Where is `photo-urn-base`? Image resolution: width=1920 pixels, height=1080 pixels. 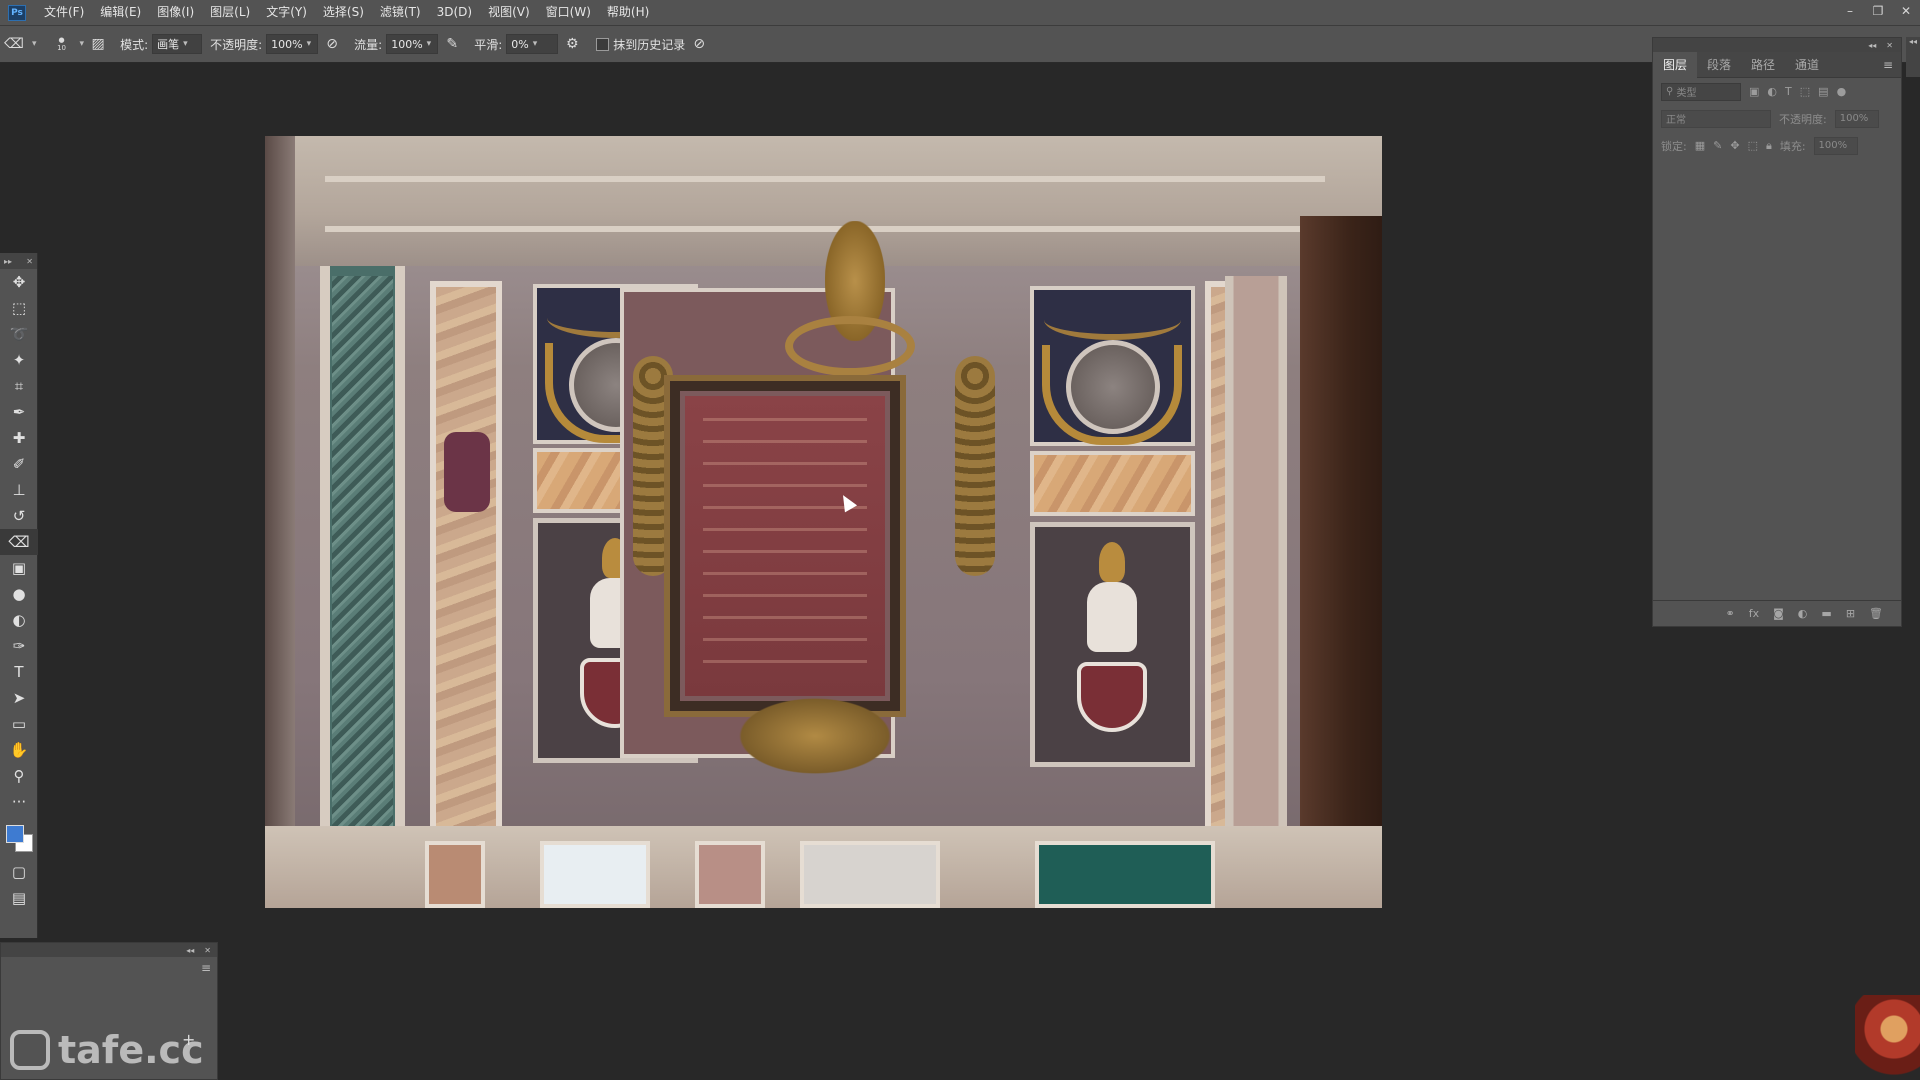 photo-urn-base is located at coordinates (1112, 697).